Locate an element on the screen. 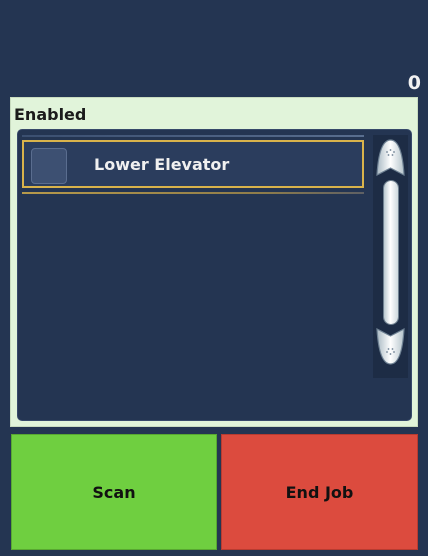 Image resolution: width=428 pixels, height=556 pixels. scan-button: Scan is located at coordinates (114, 492).